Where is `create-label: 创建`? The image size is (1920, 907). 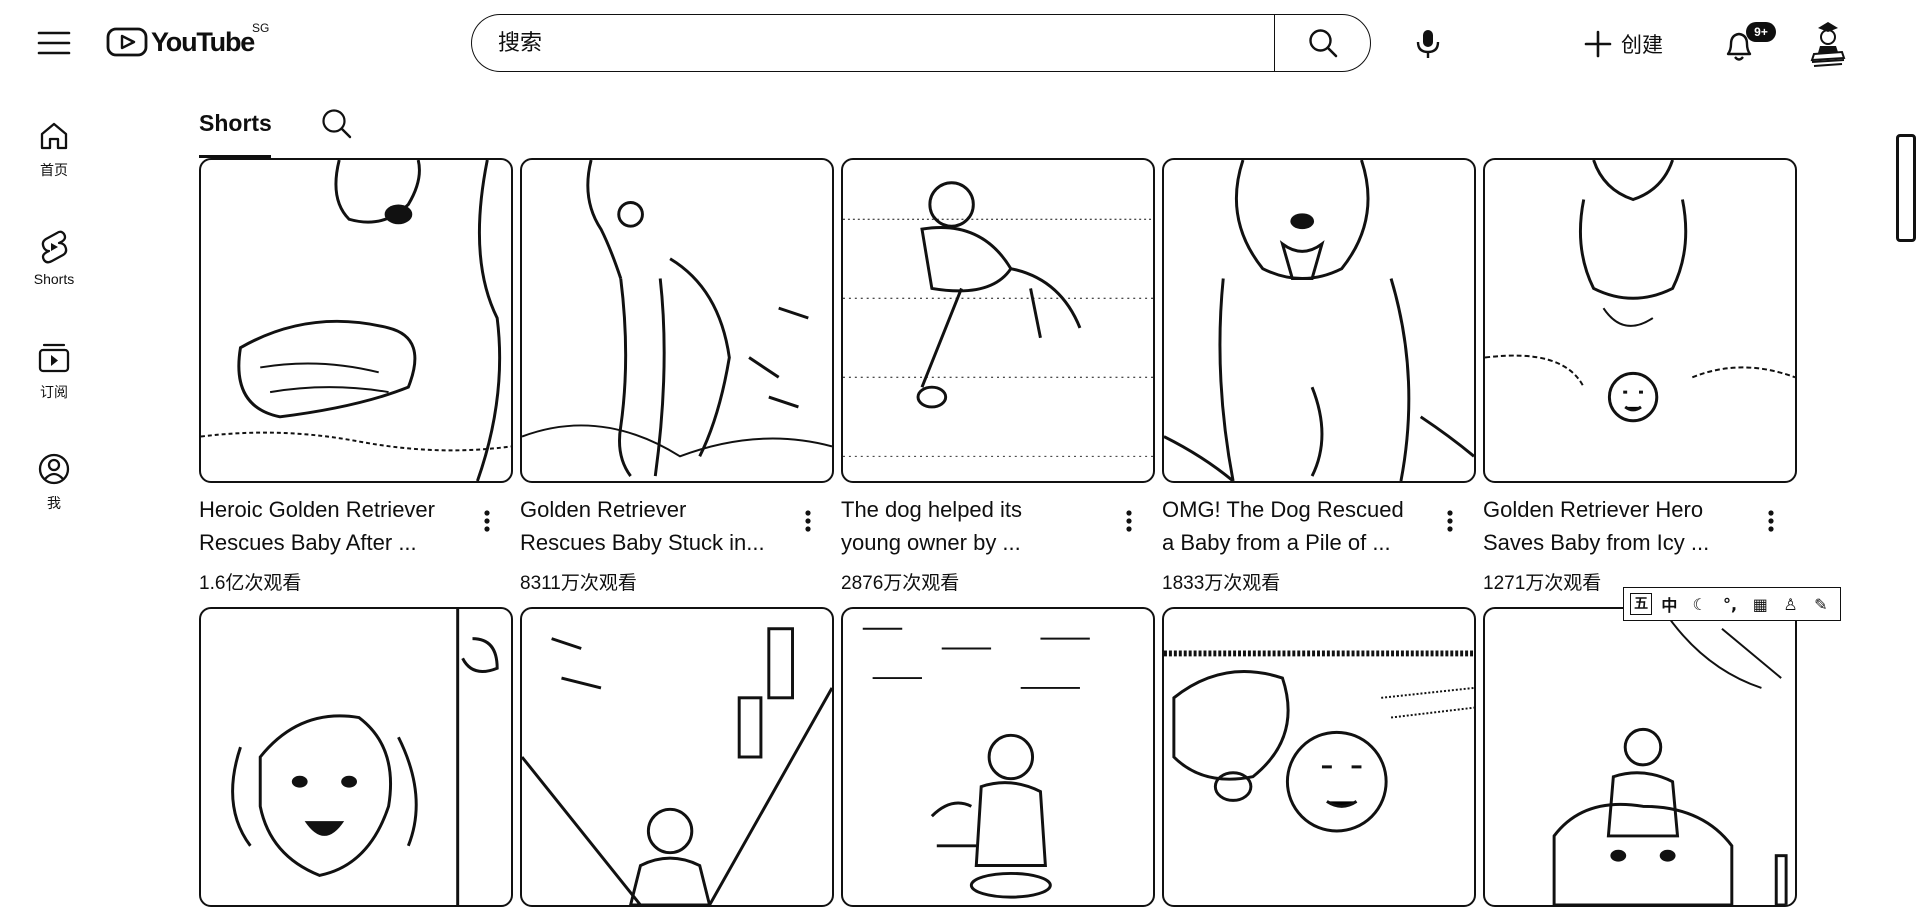 create-label: 创建 is located at coordinates (1642, 45).